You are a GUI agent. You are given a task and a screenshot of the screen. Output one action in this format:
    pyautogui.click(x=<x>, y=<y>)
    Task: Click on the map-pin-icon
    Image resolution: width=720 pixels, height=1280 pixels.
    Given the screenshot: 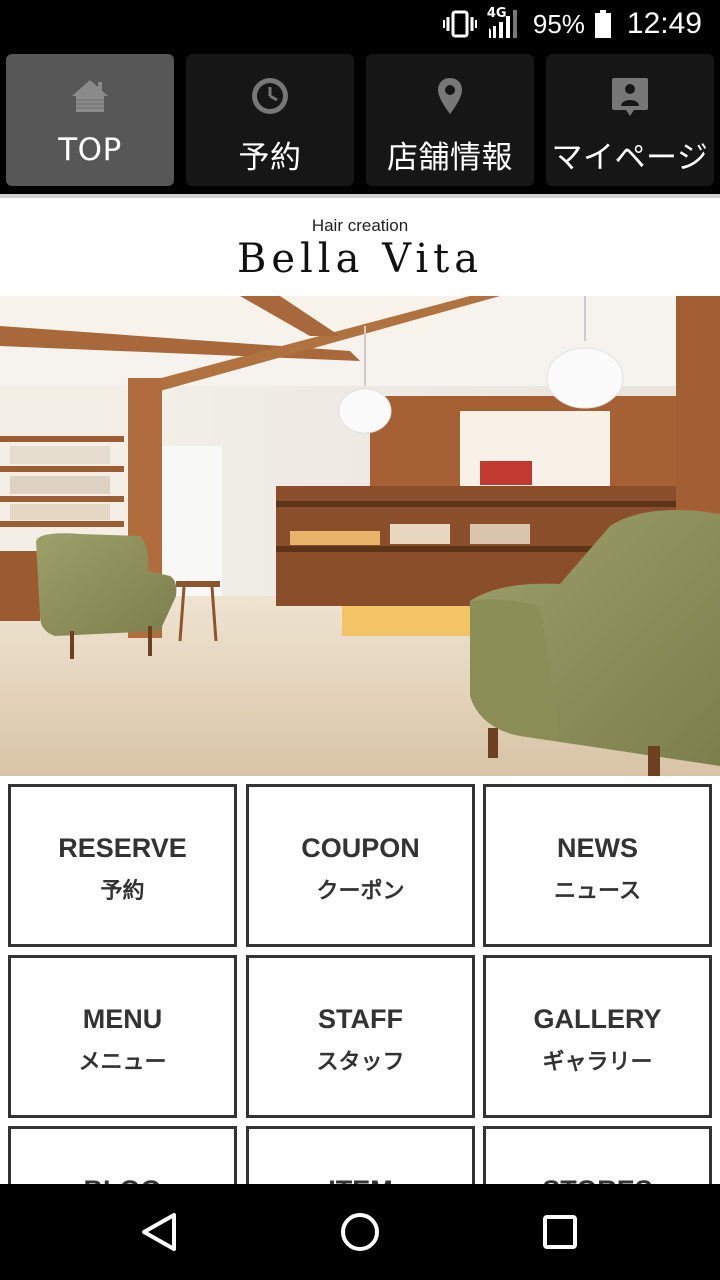 What is the action you would take?
    pyautogui.click(x=450, y=96)
    